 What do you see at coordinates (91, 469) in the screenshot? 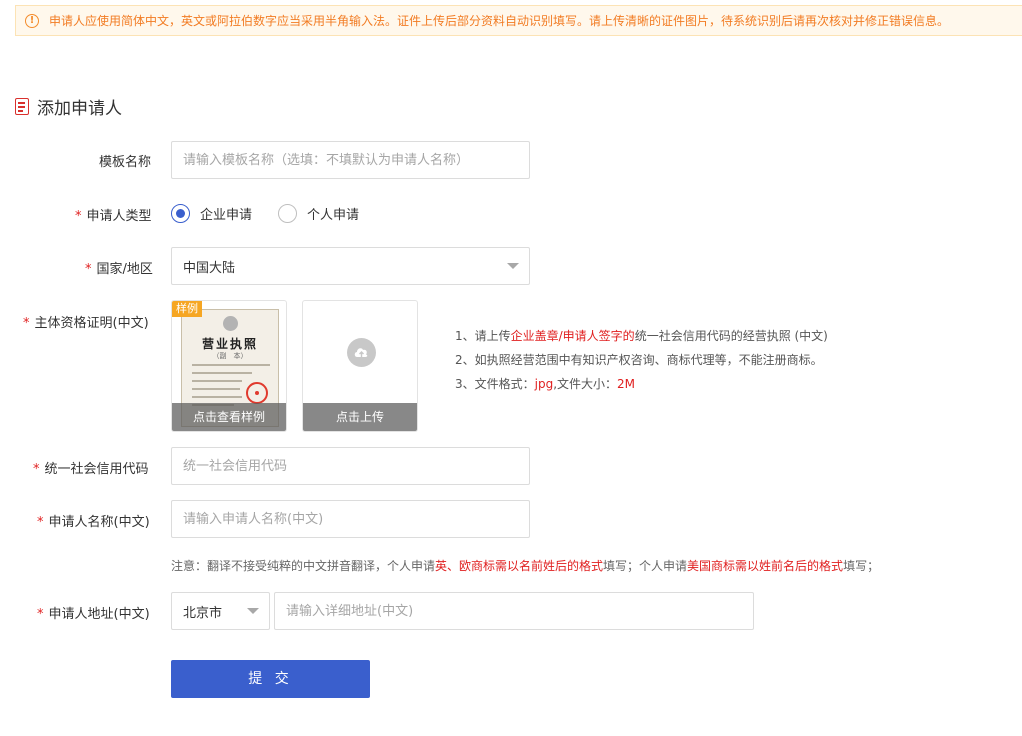
I see `credit-code-label: * 统一社会信用代码` at bounding box center [91, 469].